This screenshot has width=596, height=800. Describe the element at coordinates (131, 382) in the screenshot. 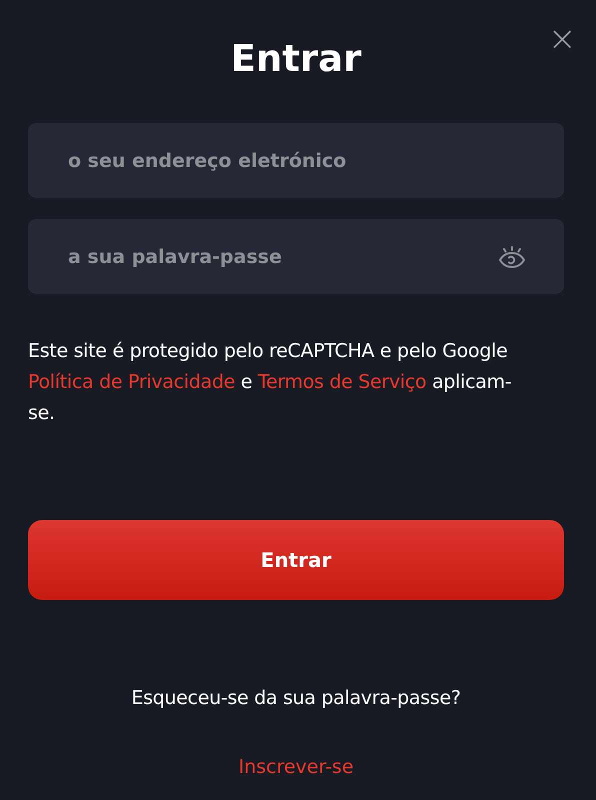

I see `policy-link: Política de Privacidade` at that location.